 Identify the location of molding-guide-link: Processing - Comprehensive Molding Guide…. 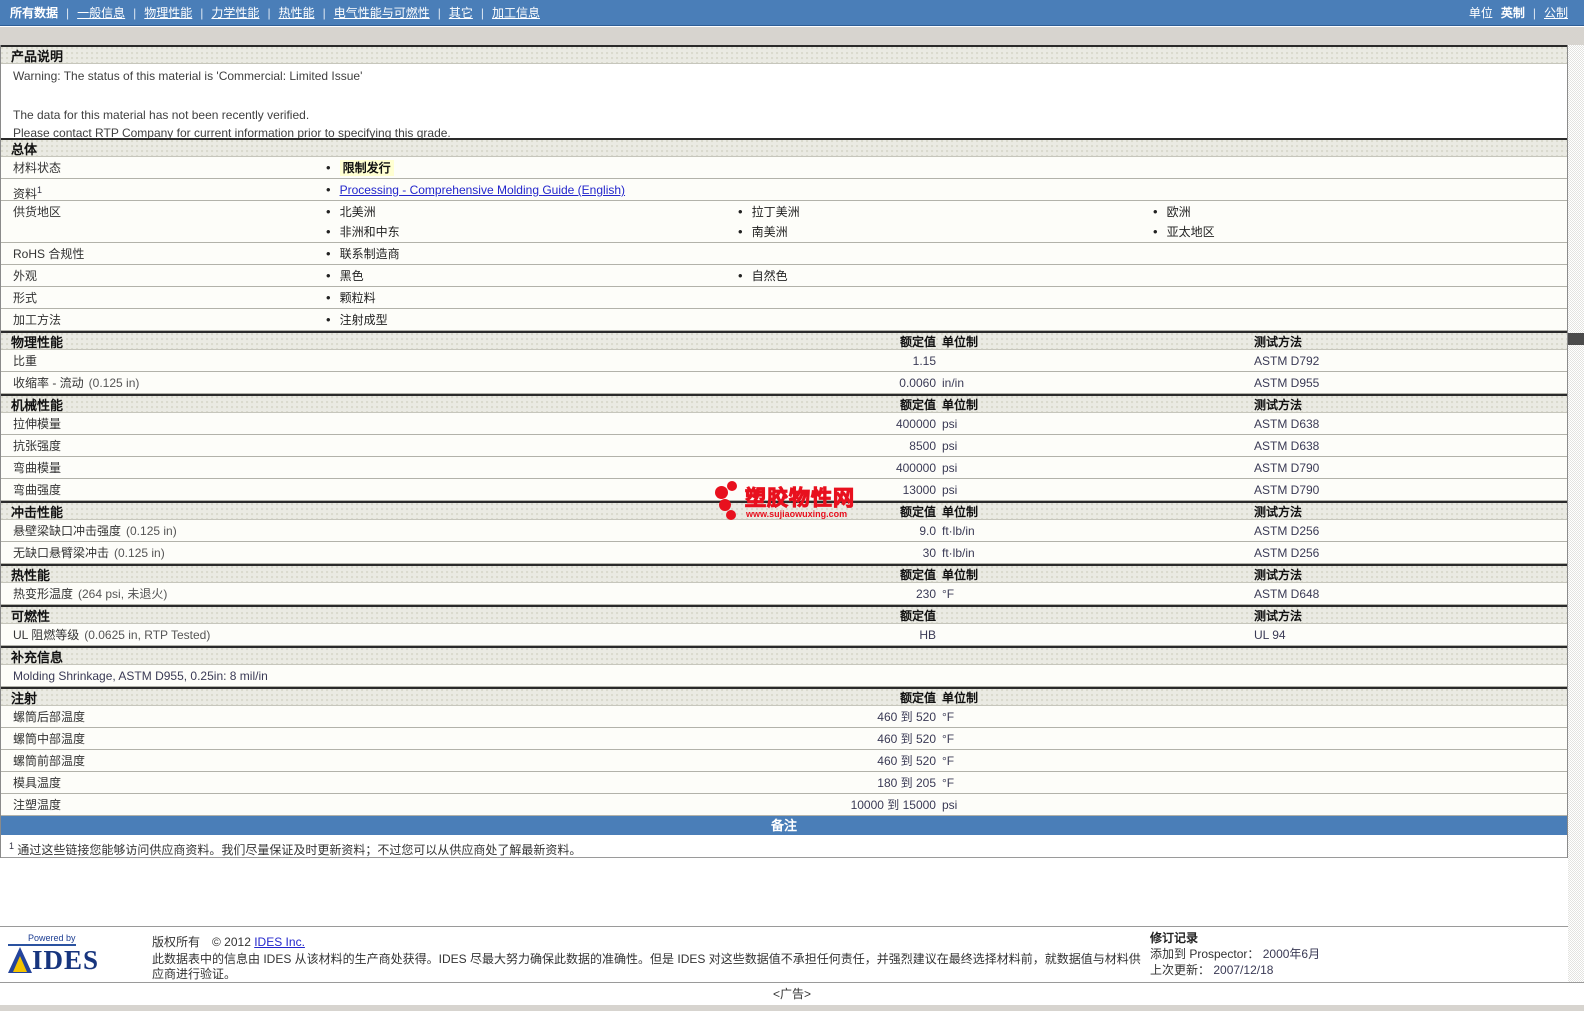
(482, 190).